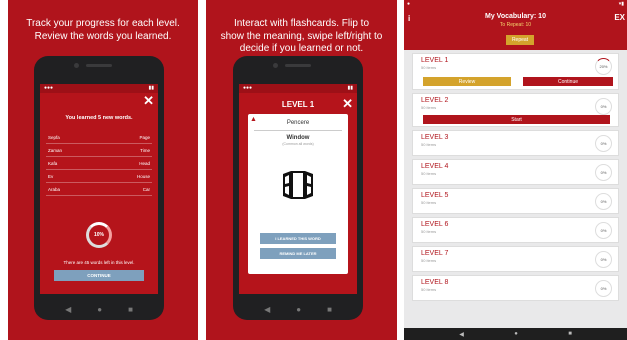  I want to click on level-card-1: LEVEL 1 50 items 20% Review Continue, so click(515, 71).